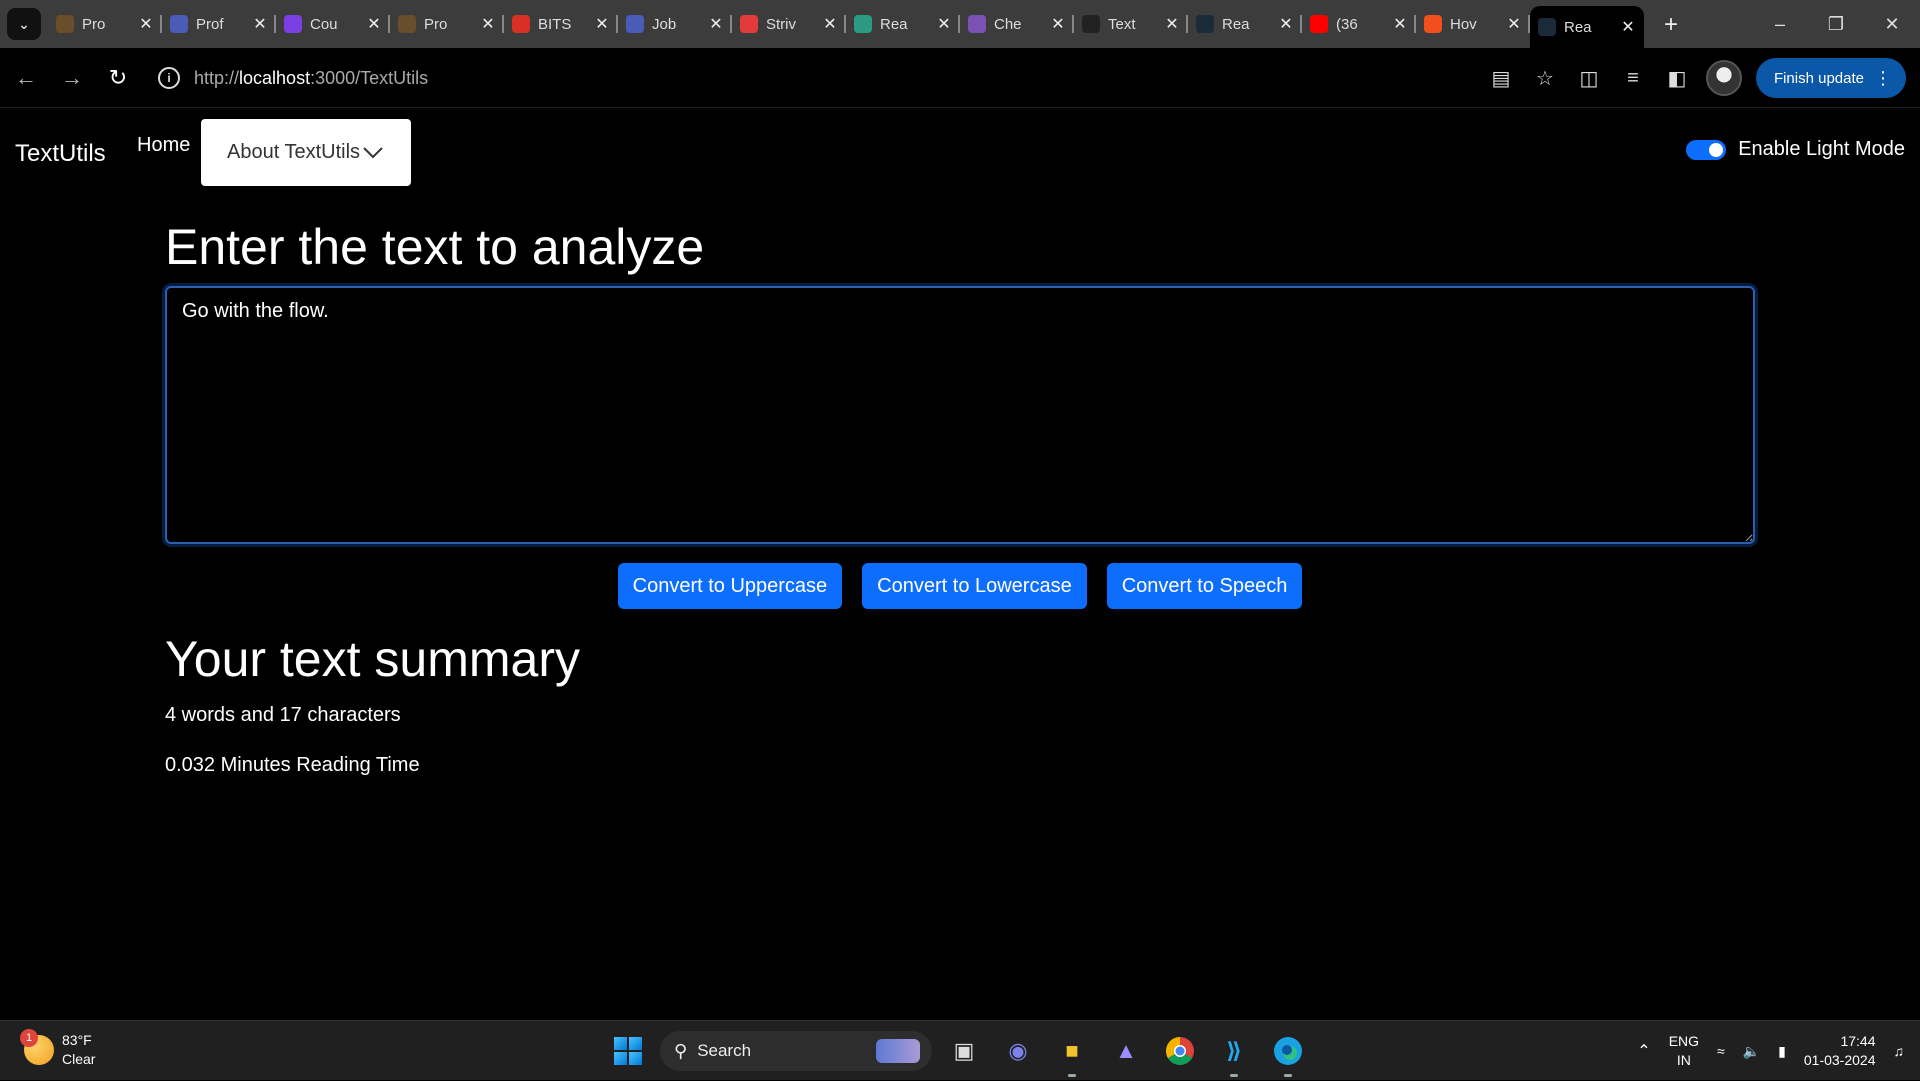 The image size is (1920, 1081). I want to click on search-icon: ⚲, so click(681, 1050).